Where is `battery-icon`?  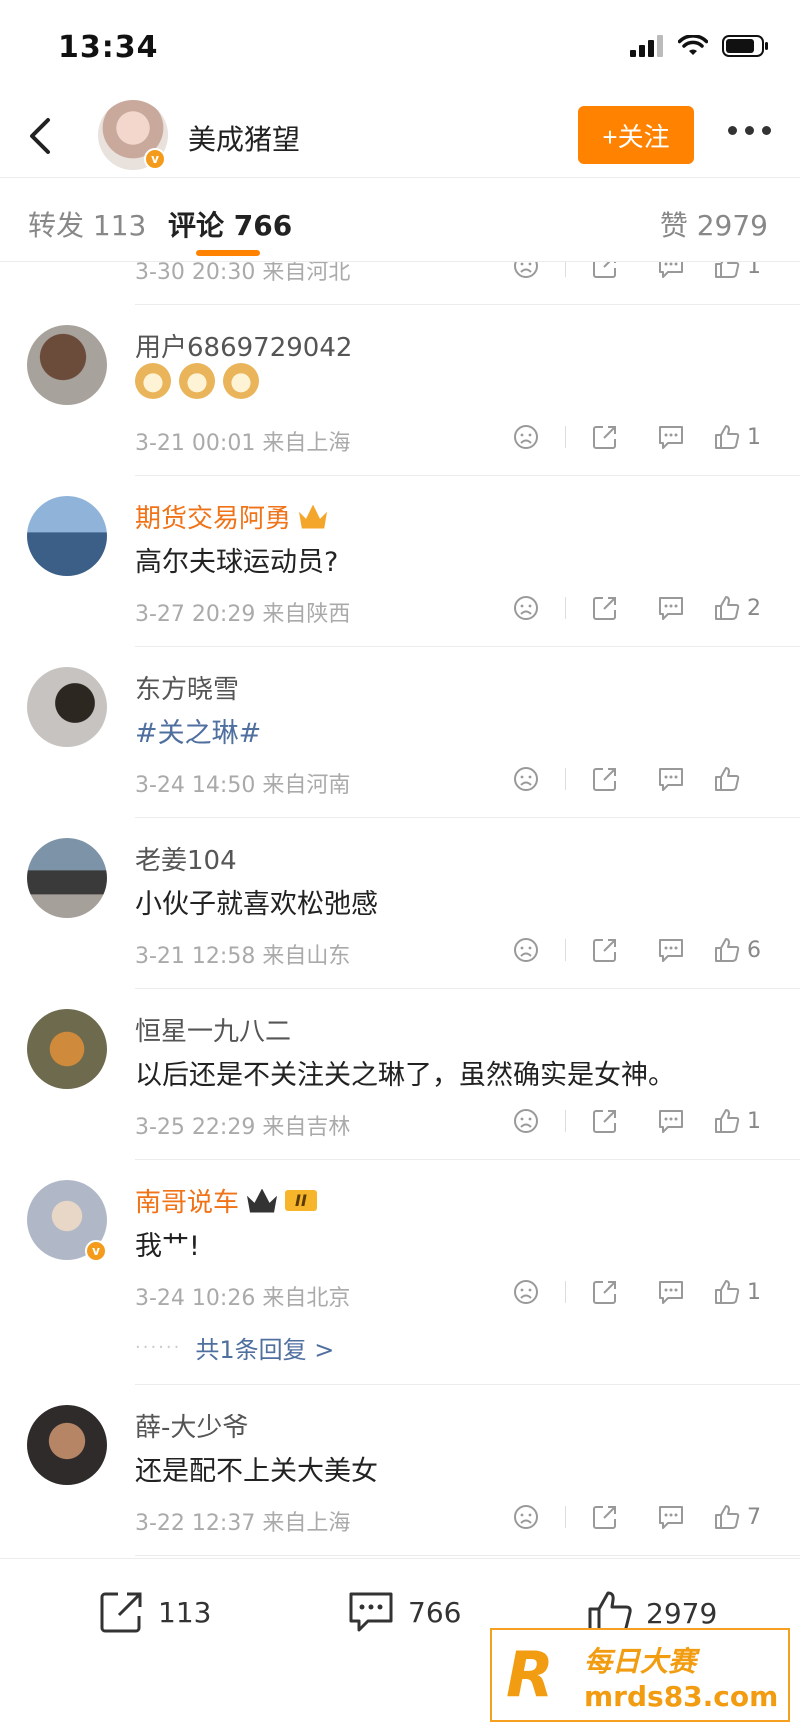
battery-icon is located at coordinates (745, 46).